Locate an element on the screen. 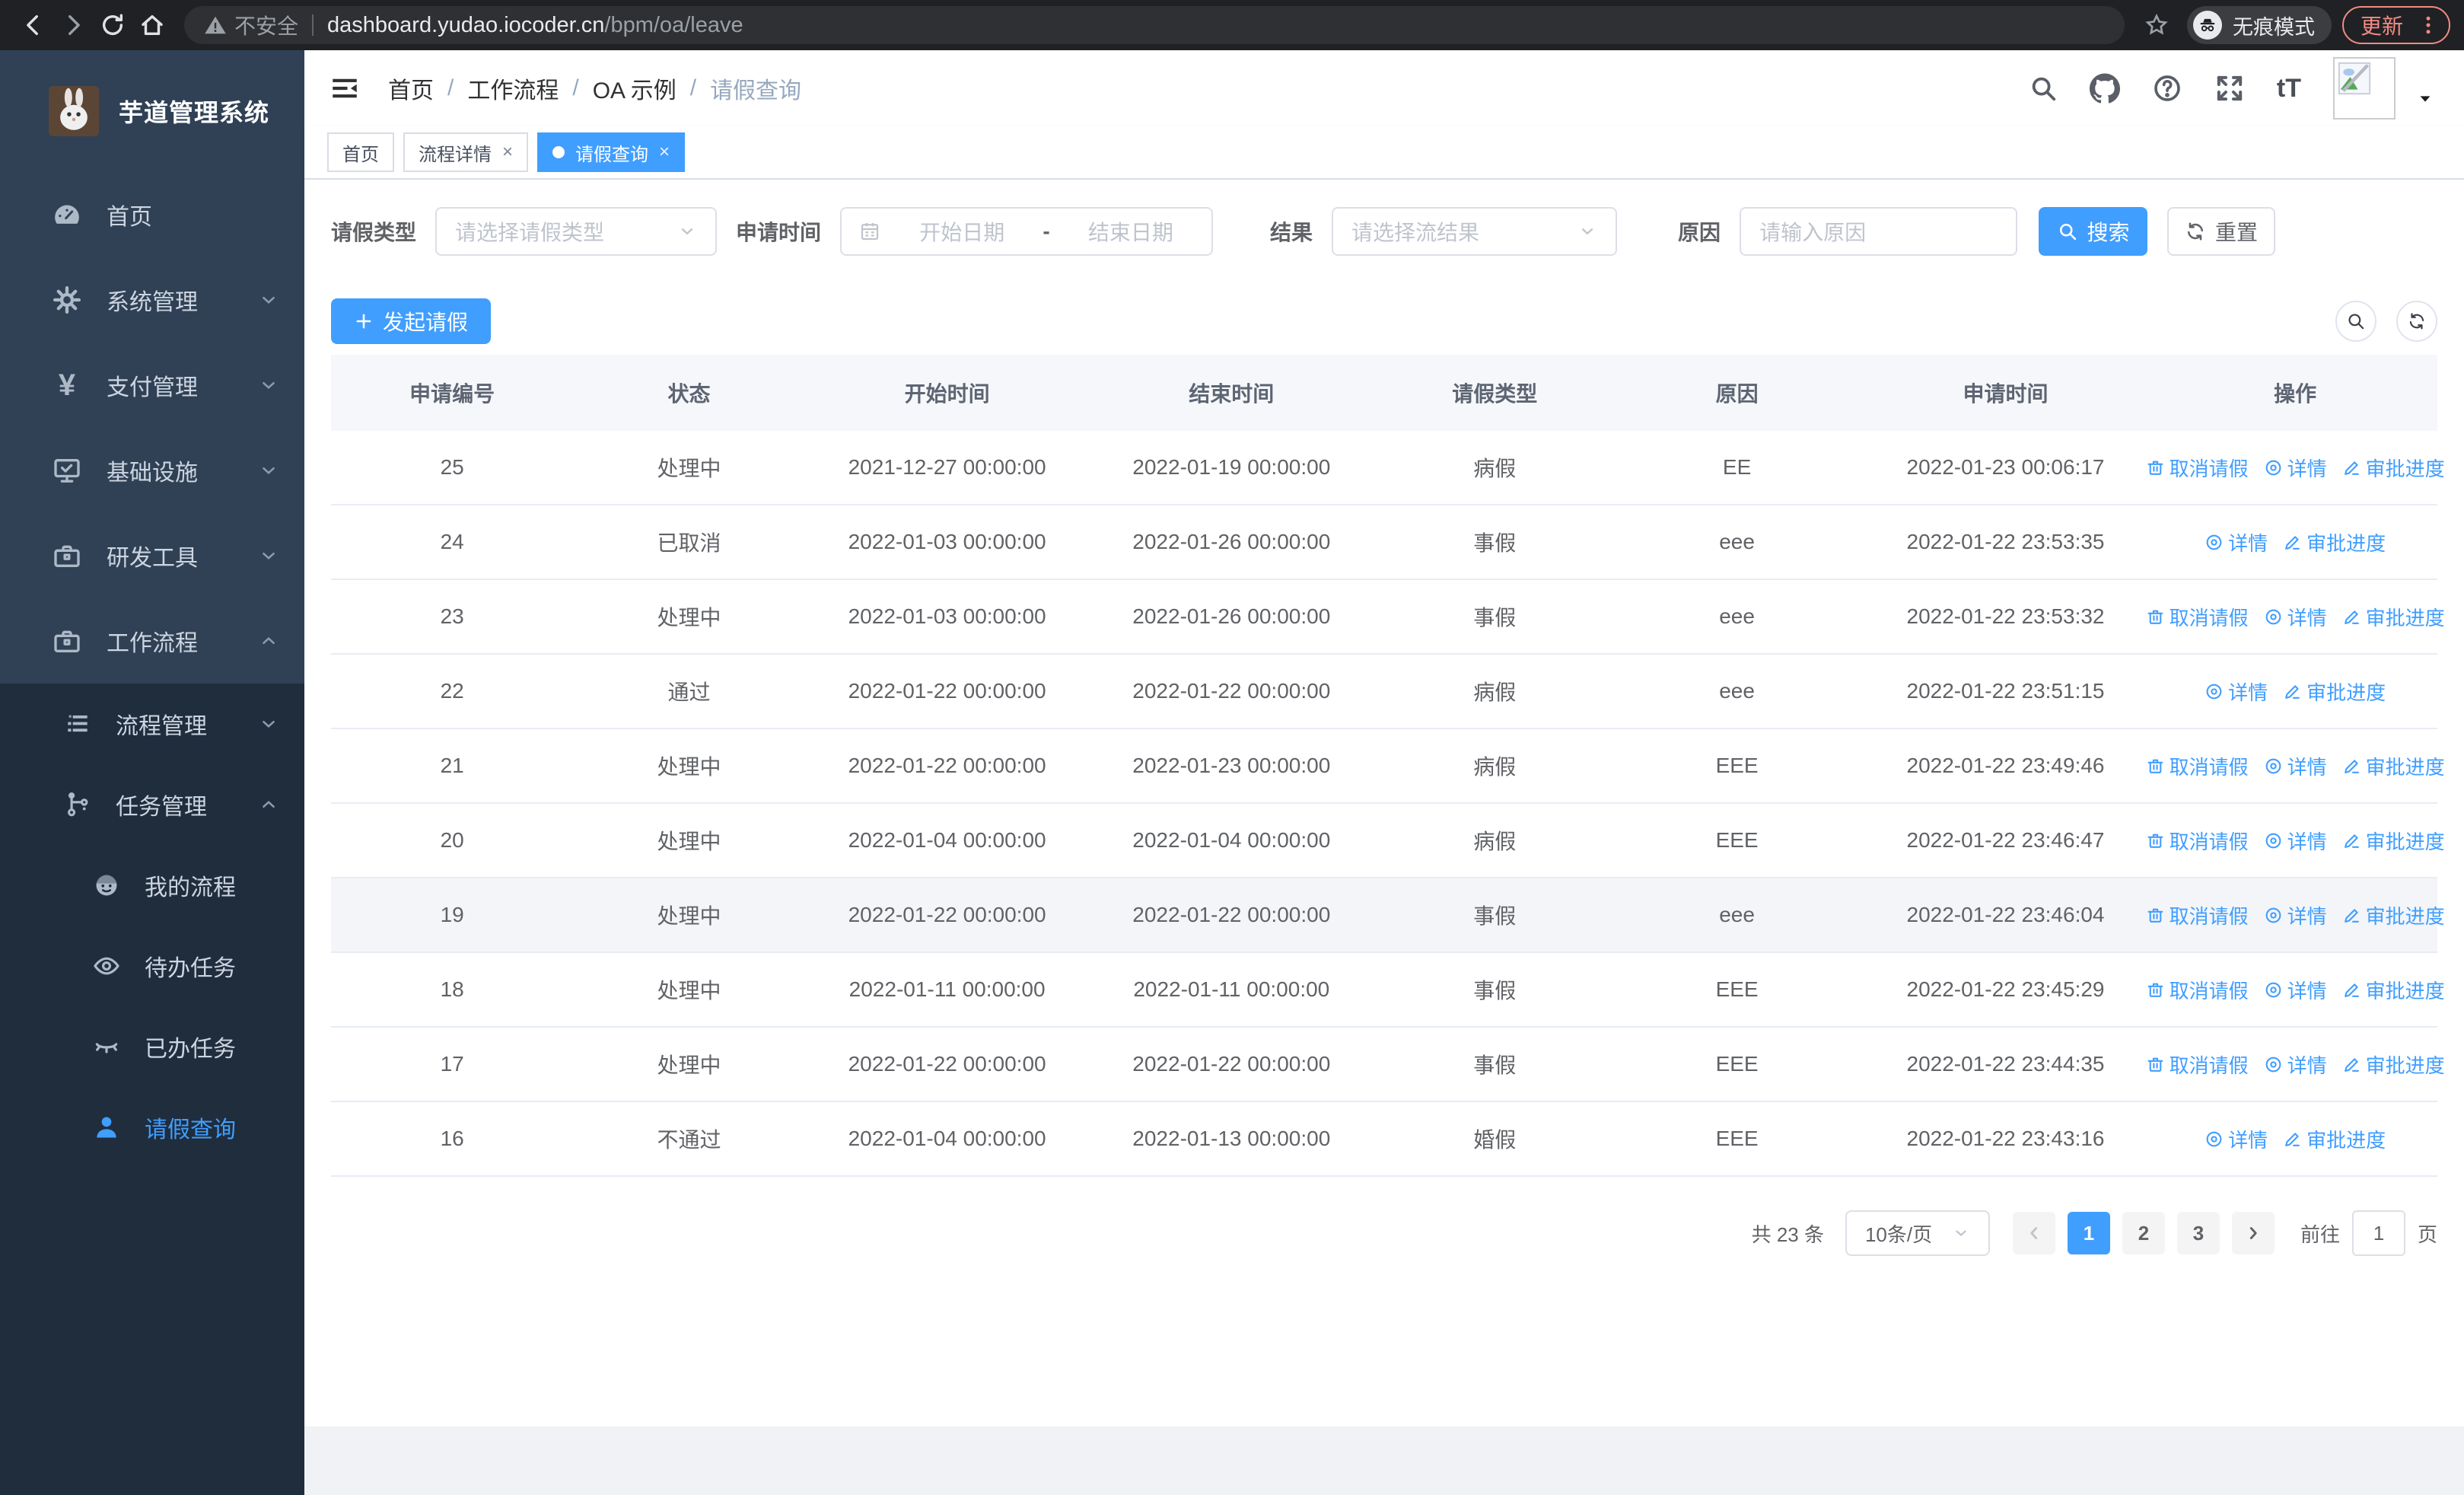 This screenshot has height=1495, width=2464. font-size-icon is located at coordinates (2289, 89).